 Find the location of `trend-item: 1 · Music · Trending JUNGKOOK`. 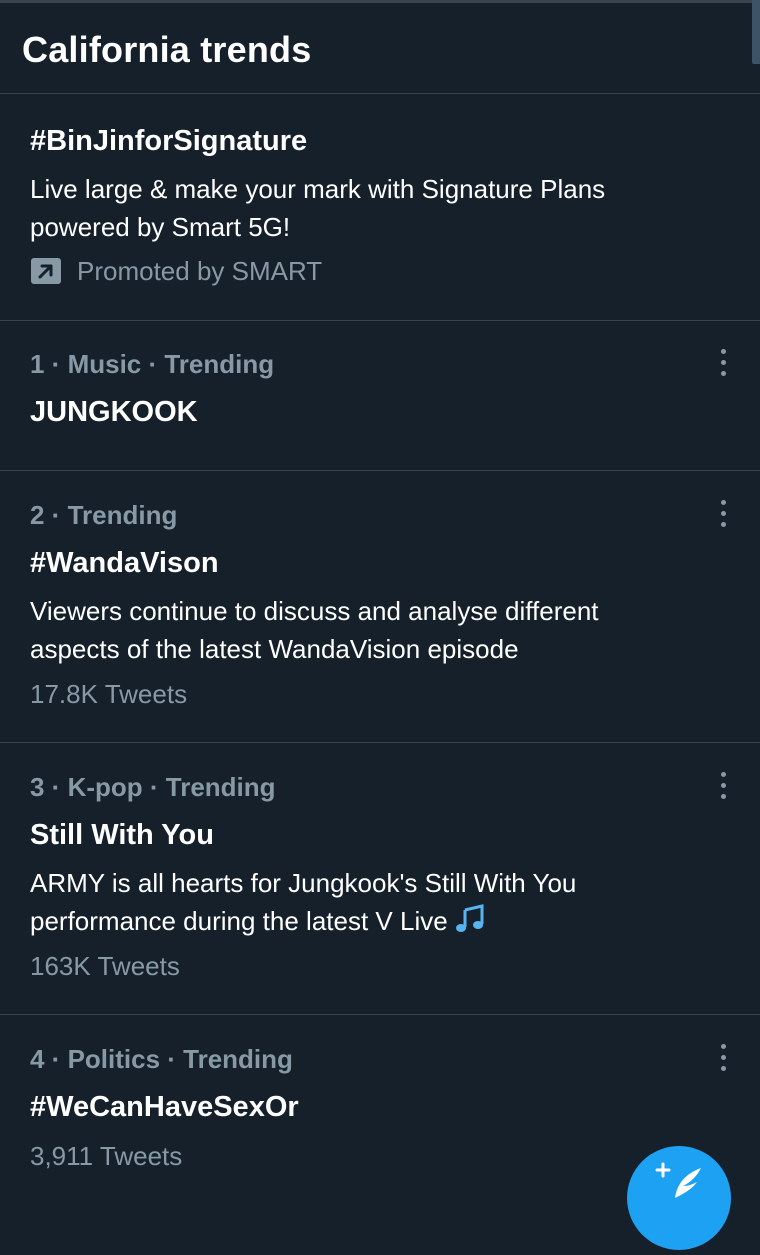

trend-item: 1 · Music · Trending JUNGKOOK is located at coordinates (380, 396).